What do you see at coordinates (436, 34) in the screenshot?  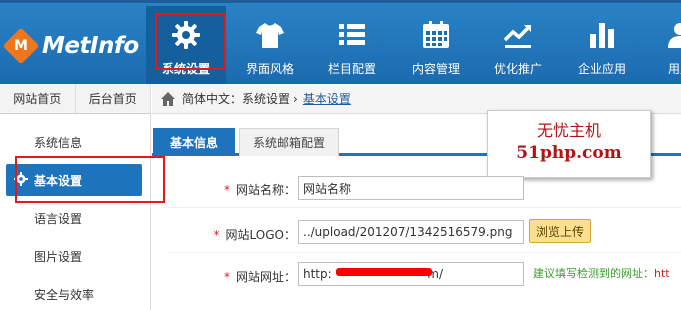 I see `calendar-icon` at bounding box center [436, 34].